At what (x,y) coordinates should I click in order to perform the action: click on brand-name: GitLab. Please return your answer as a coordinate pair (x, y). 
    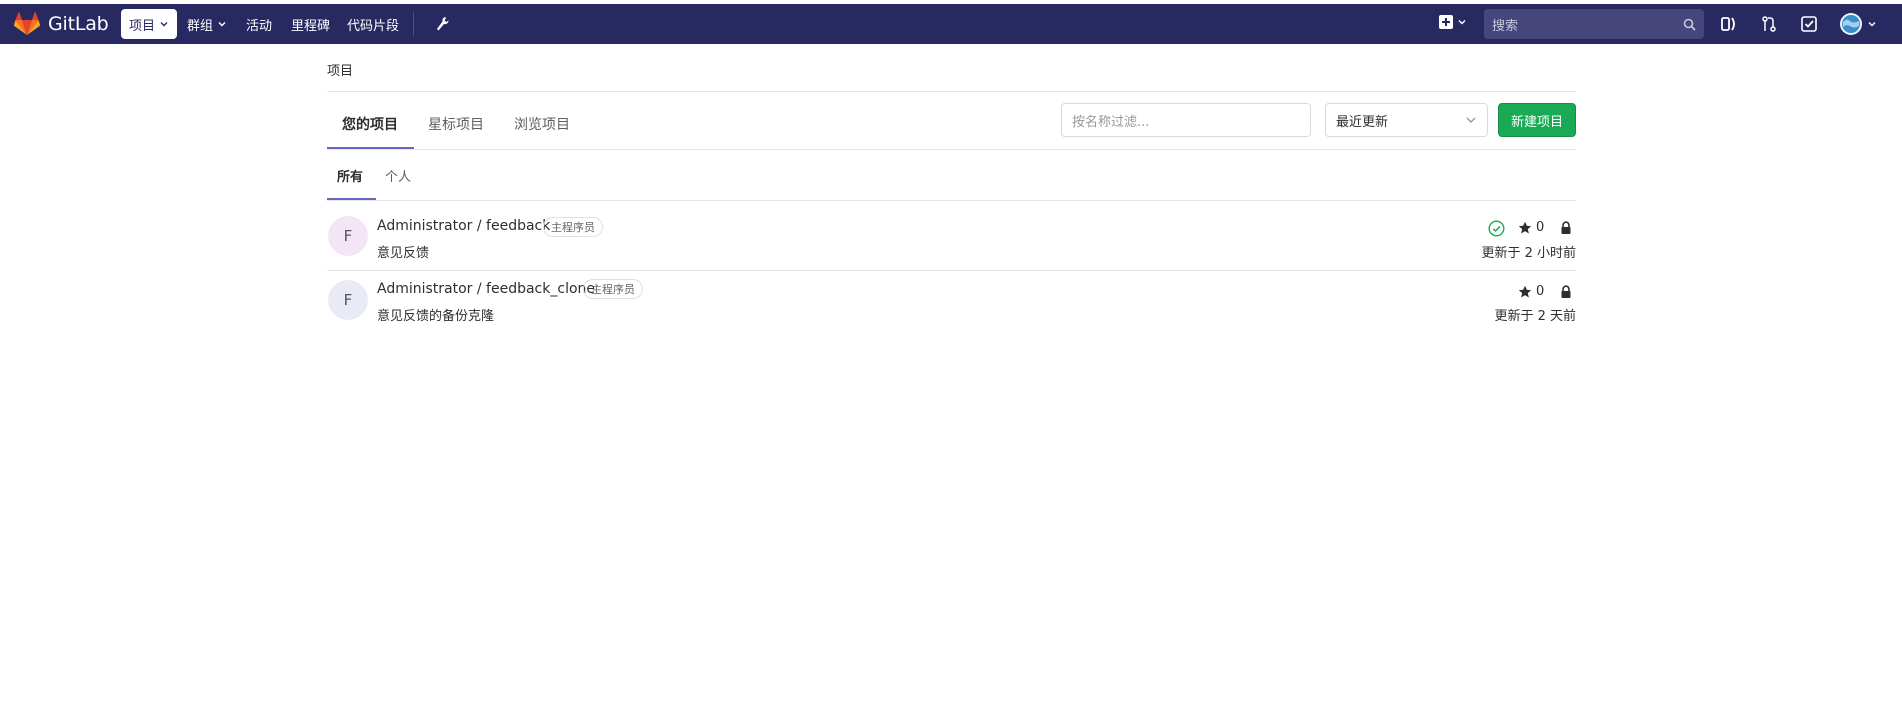
    Looking at the image, I should click on (78, 24).